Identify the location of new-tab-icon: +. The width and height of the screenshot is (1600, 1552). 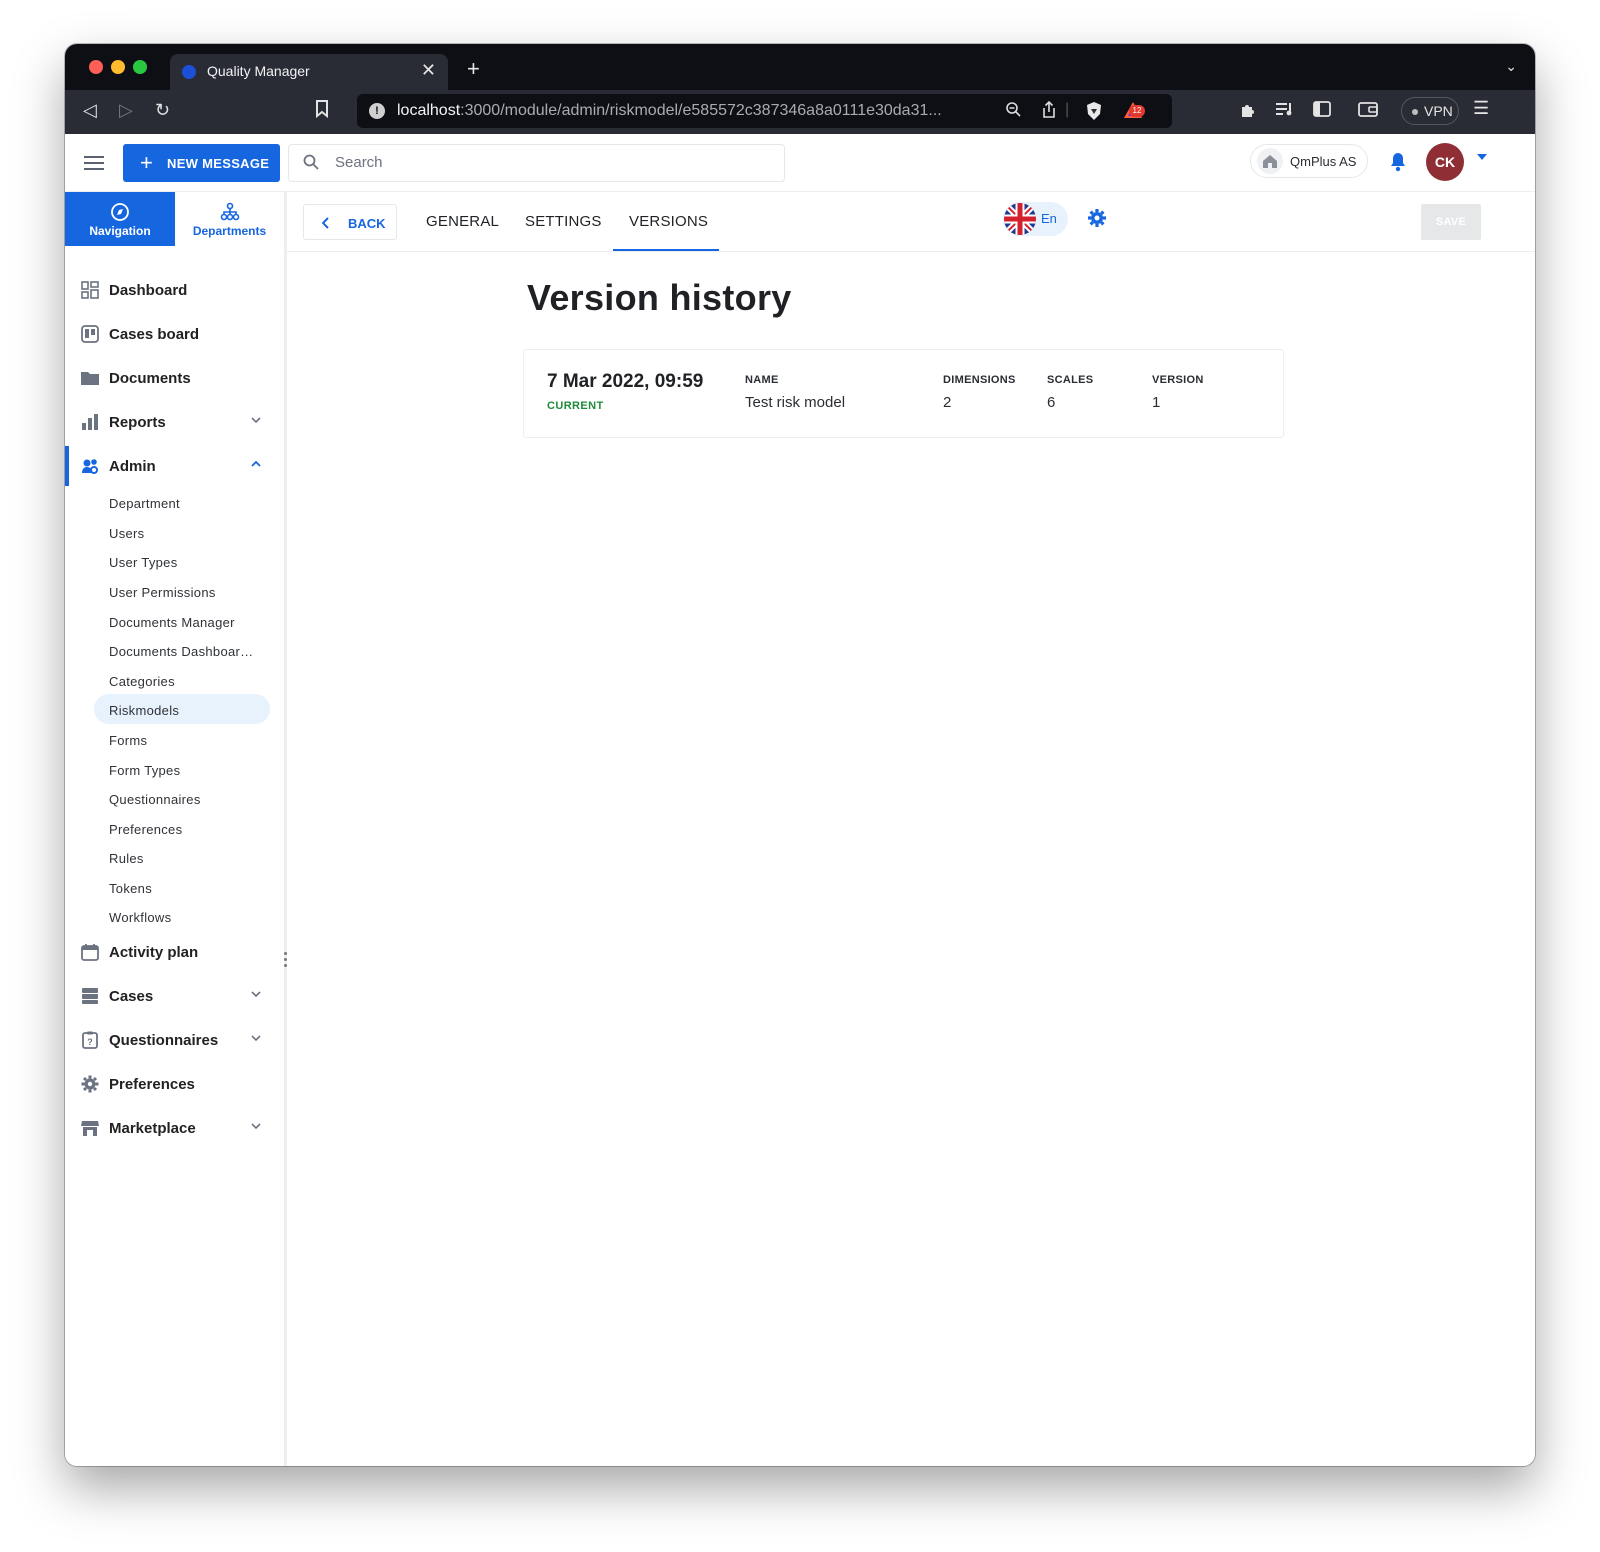
(473, 69).